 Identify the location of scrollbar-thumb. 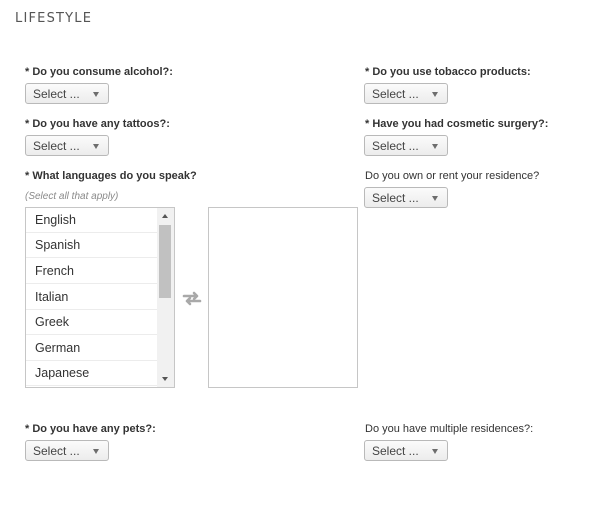
(165, 261).